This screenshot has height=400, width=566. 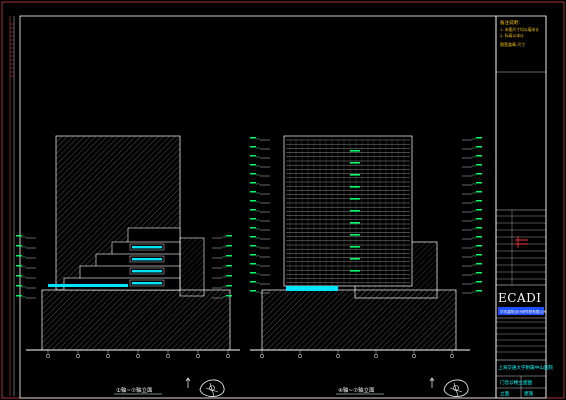 I want to click on left-level-marks-right, so click(x=222, y=267).